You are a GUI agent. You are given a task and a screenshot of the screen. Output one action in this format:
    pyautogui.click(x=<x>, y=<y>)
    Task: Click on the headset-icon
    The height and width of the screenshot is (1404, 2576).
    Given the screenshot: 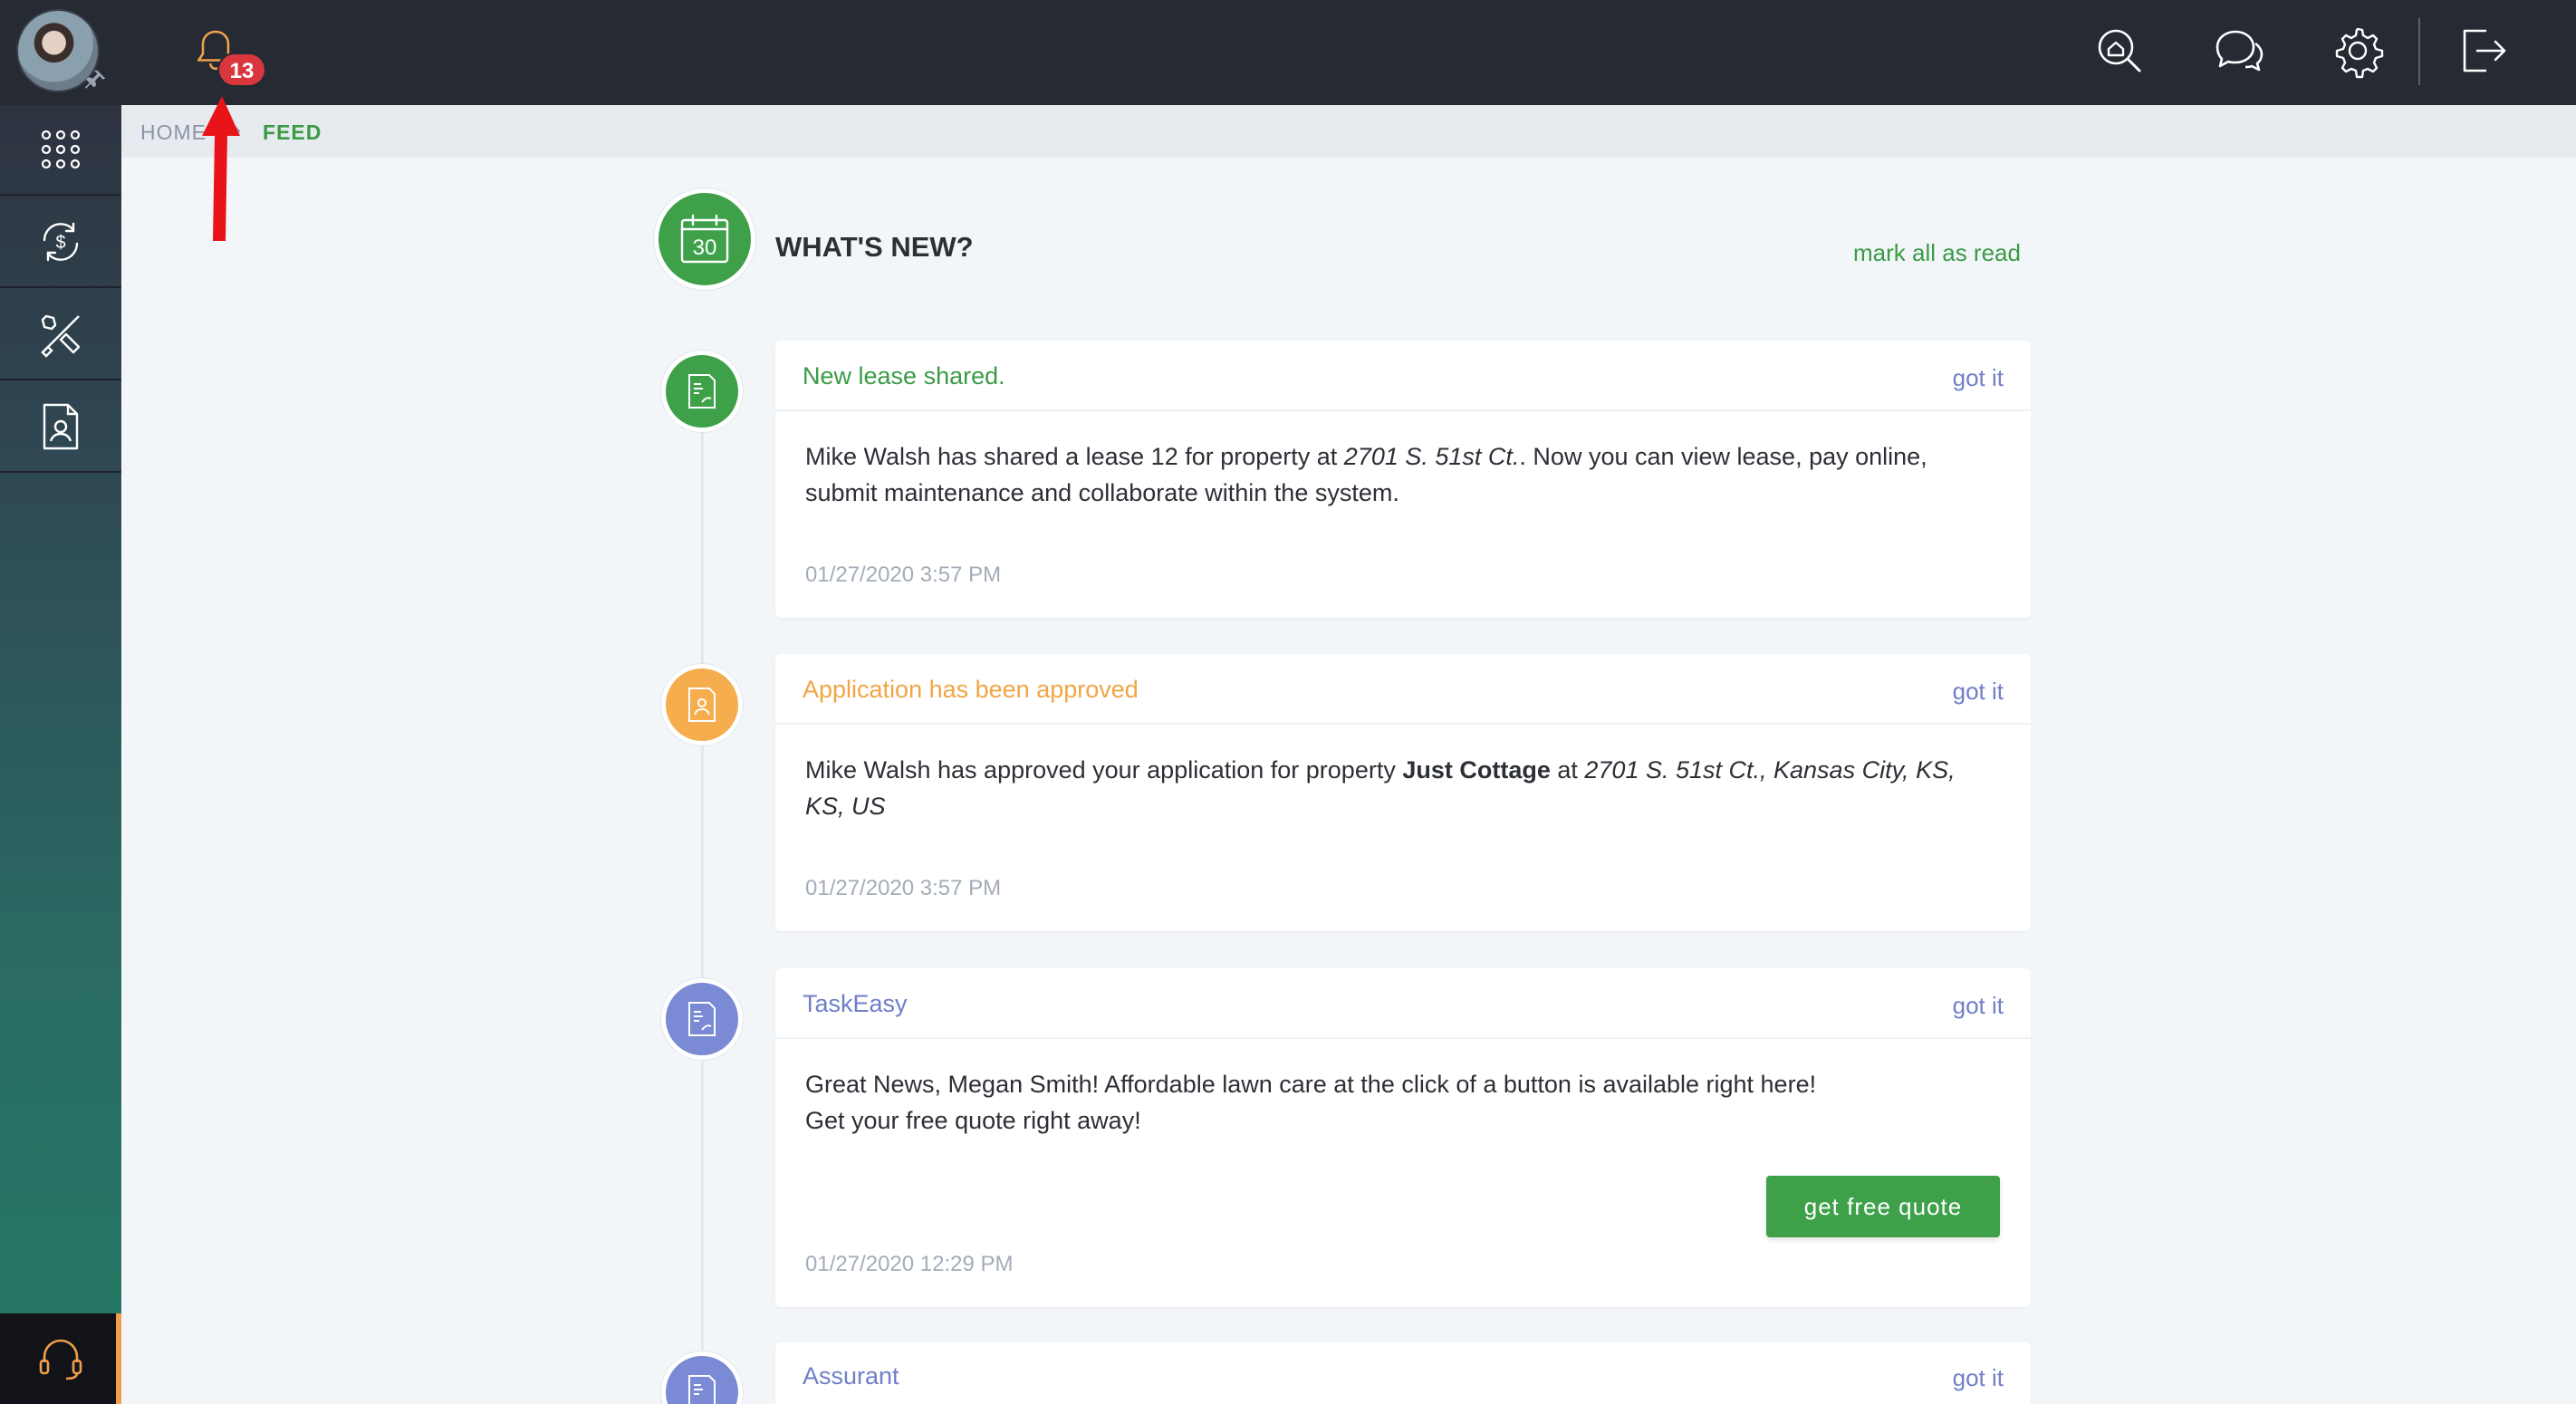 What is the action you would take?
    pyautogui.click(x=60, y=1359)
    